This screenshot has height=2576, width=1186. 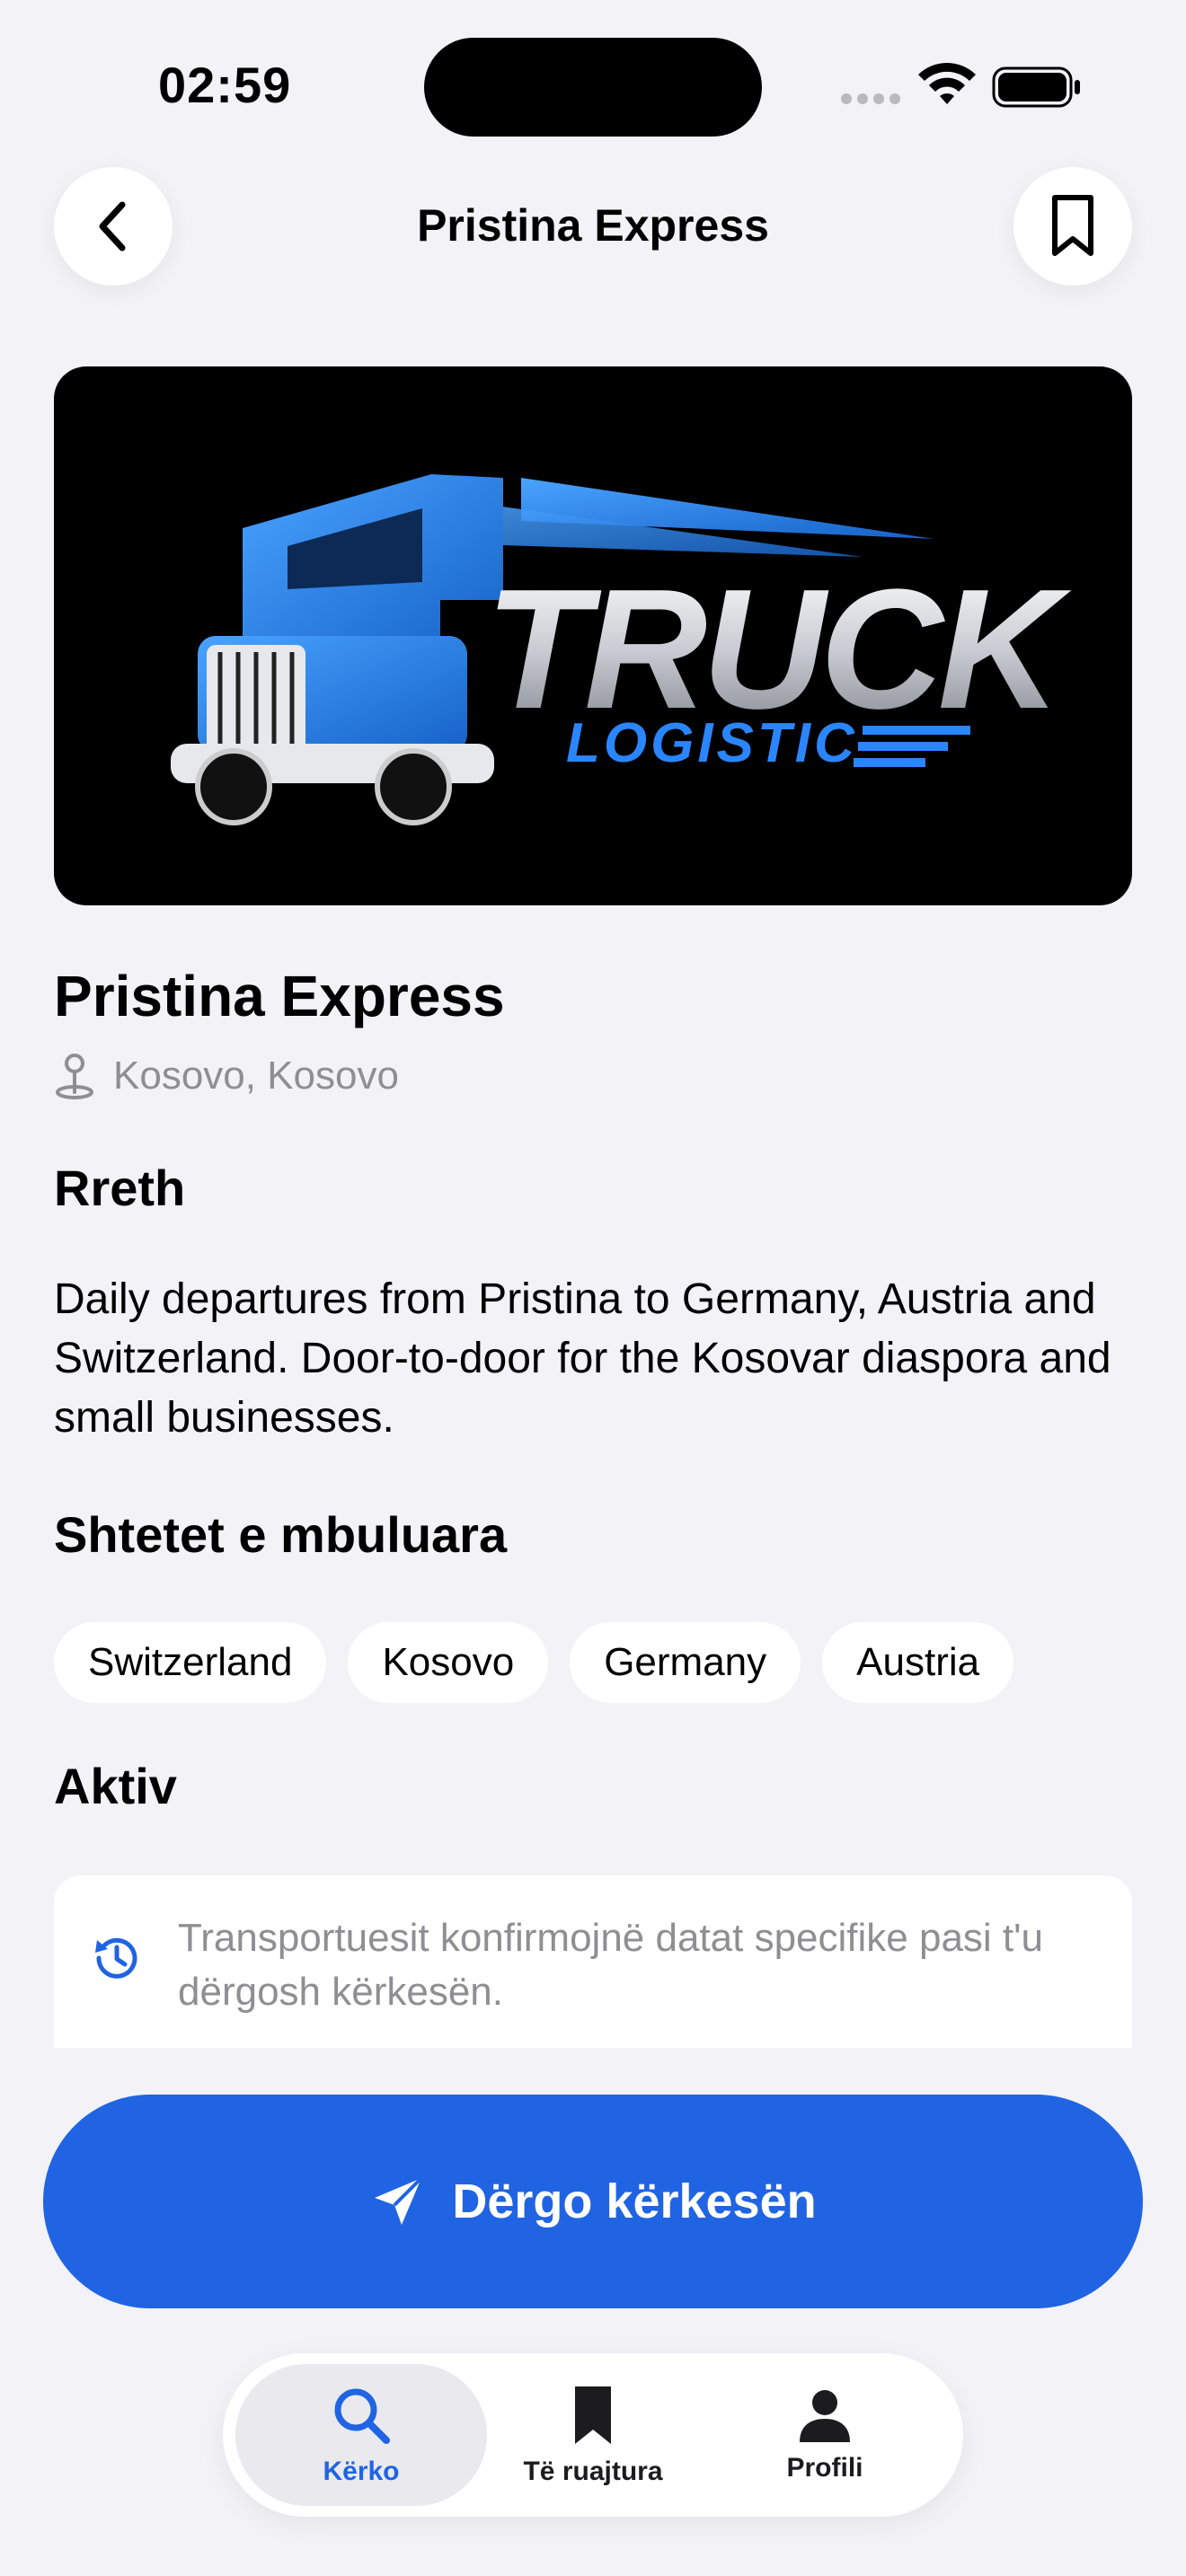 What do you see at coordinates (918, 1662) in the screenshot?
I see `country-chip: Austria` at bounding box center [918, 1662].